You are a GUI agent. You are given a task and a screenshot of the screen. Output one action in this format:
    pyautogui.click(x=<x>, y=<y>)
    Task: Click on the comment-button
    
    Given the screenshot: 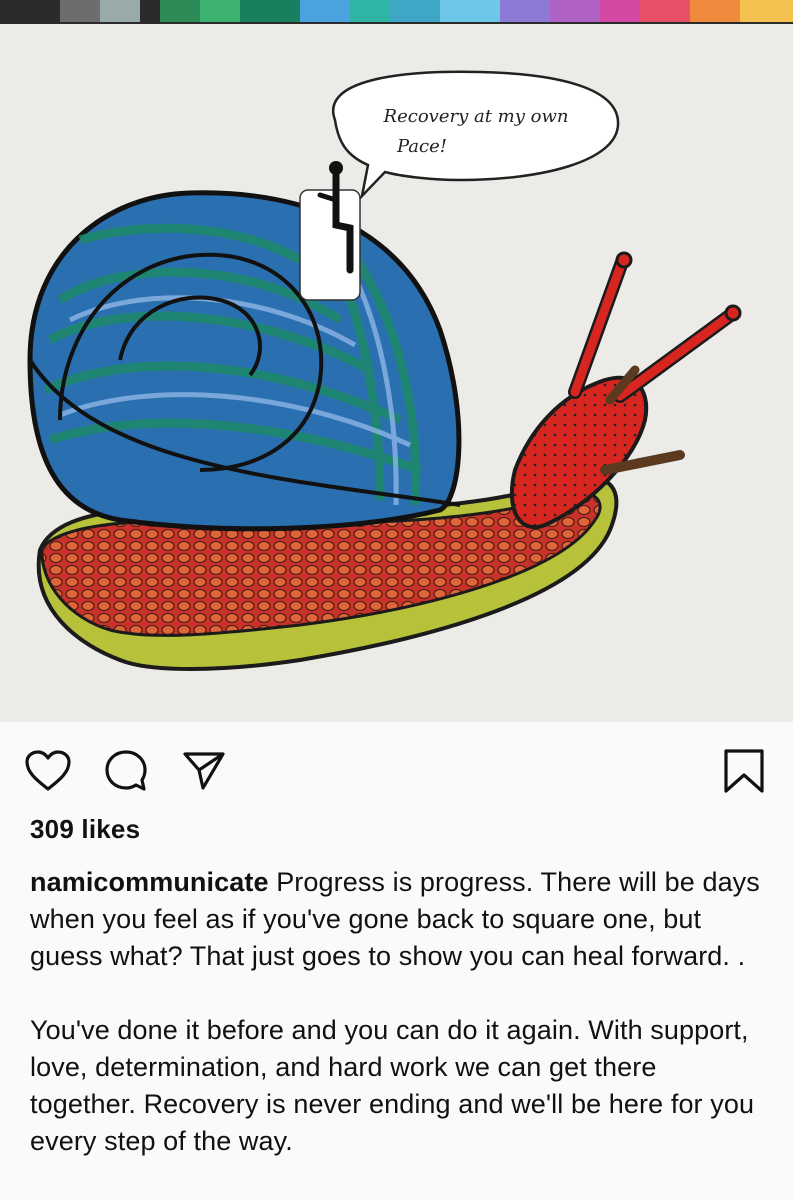 What is the action you would take?
    pyautogui.click(x=126, y=771)
    